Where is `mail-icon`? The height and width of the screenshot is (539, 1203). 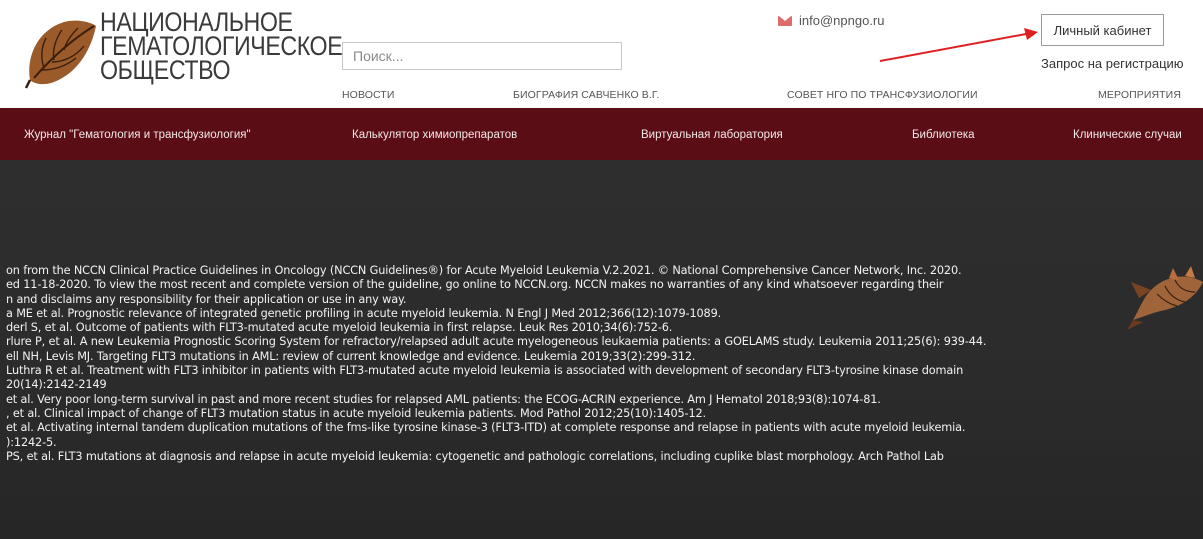 mail-icon is located at coordinates (785, 20).